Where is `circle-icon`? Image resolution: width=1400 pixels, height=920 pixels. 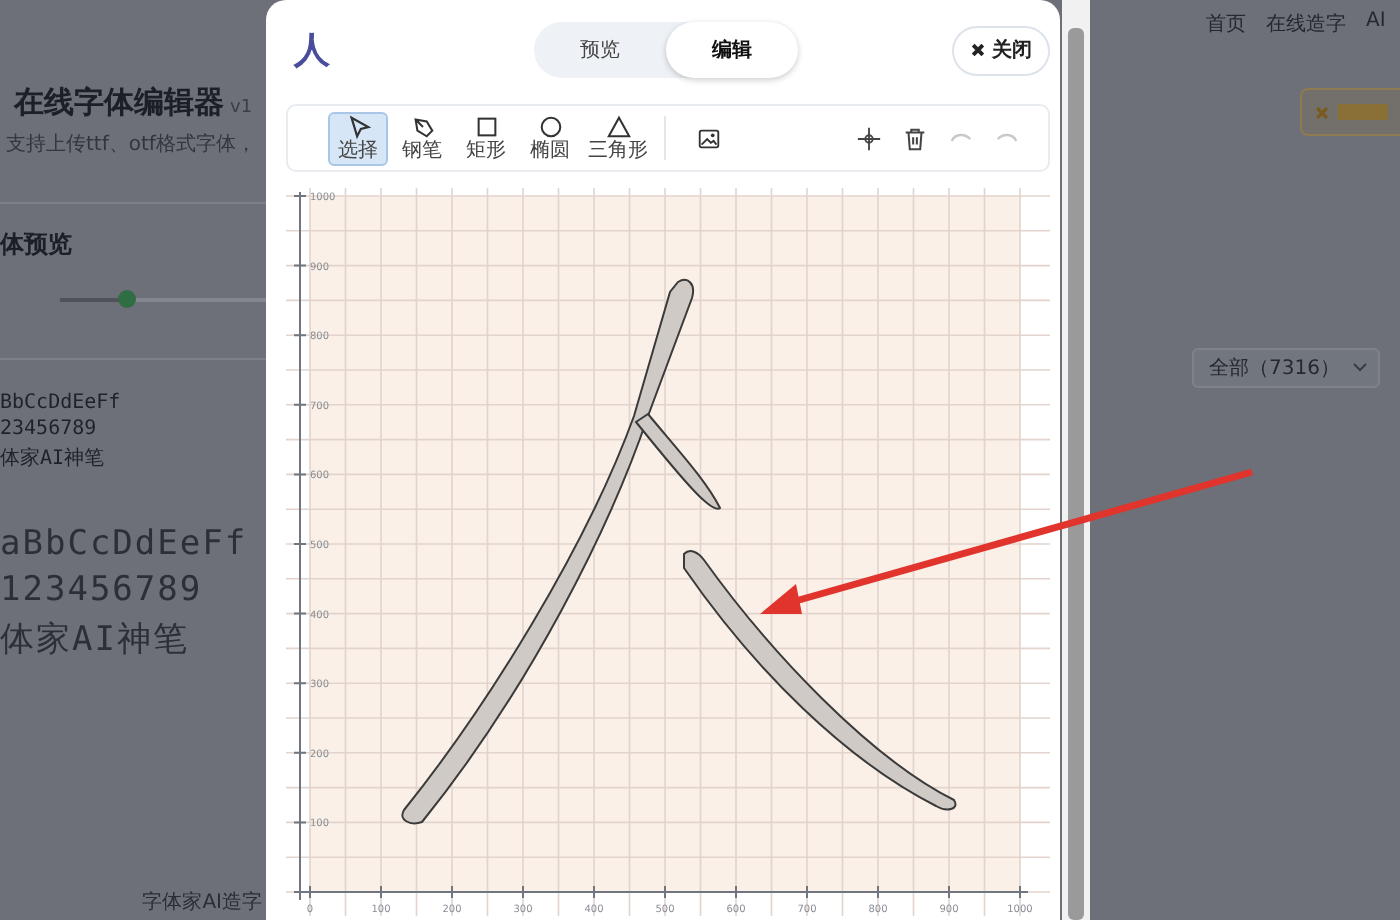
circle-icon is located at coordinates (550, 127).